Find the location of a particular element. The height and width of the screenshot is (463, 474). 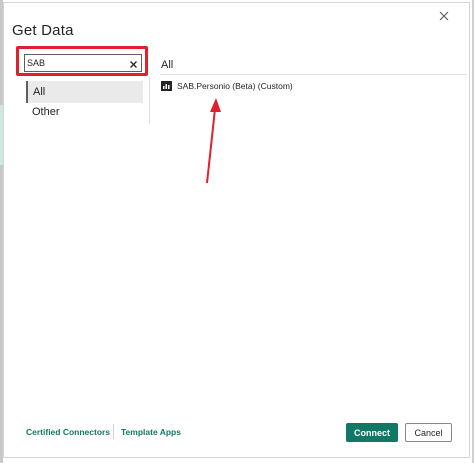

category-other: Other is located at coordinates (84, 112).